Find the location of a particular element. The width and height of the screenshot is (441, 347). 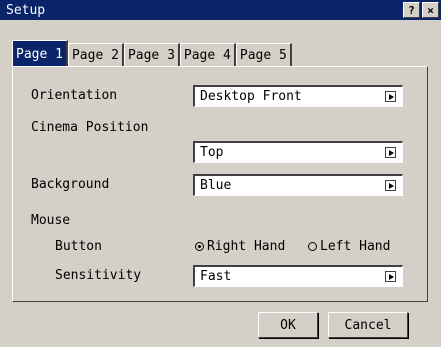

right-hand-label: Right Hand is located at coordinates (246, 246).